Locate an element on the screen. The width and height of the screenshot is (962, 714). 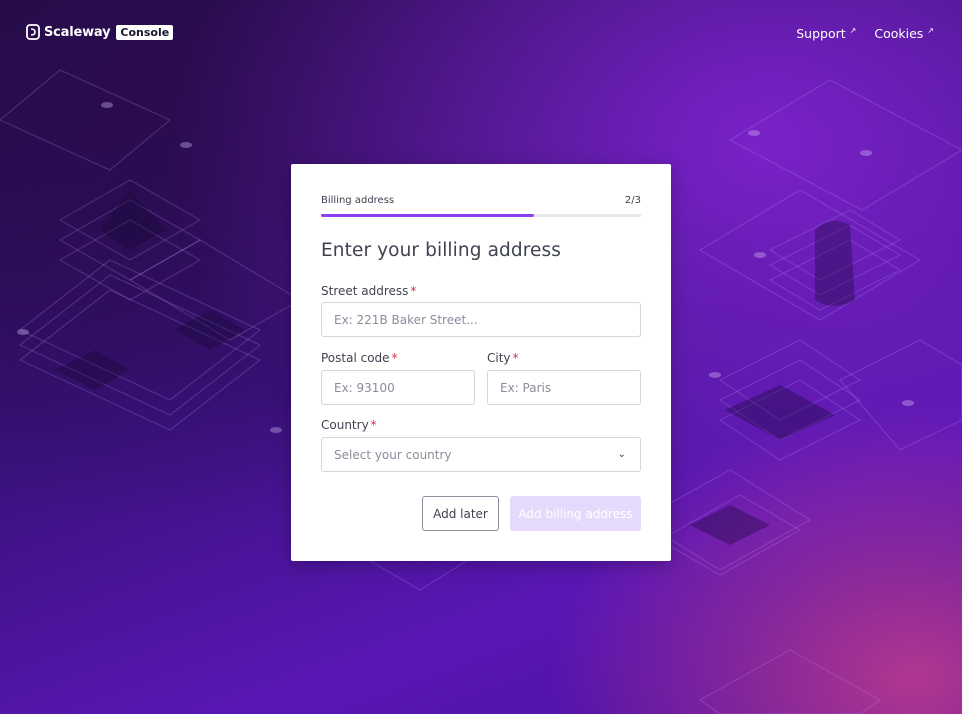
top-bar: Scaleway Console Support ↗ Cookies ↗ is located at coordinates (481, 33).